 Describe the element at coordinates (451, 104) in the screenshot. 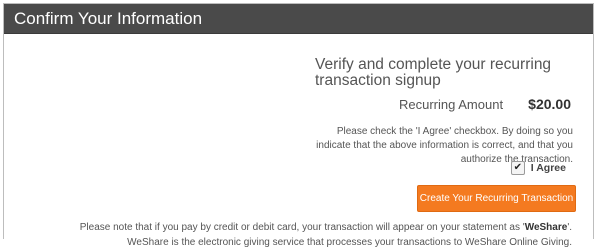

I see `amount-label: Recurring Amount` at that location.